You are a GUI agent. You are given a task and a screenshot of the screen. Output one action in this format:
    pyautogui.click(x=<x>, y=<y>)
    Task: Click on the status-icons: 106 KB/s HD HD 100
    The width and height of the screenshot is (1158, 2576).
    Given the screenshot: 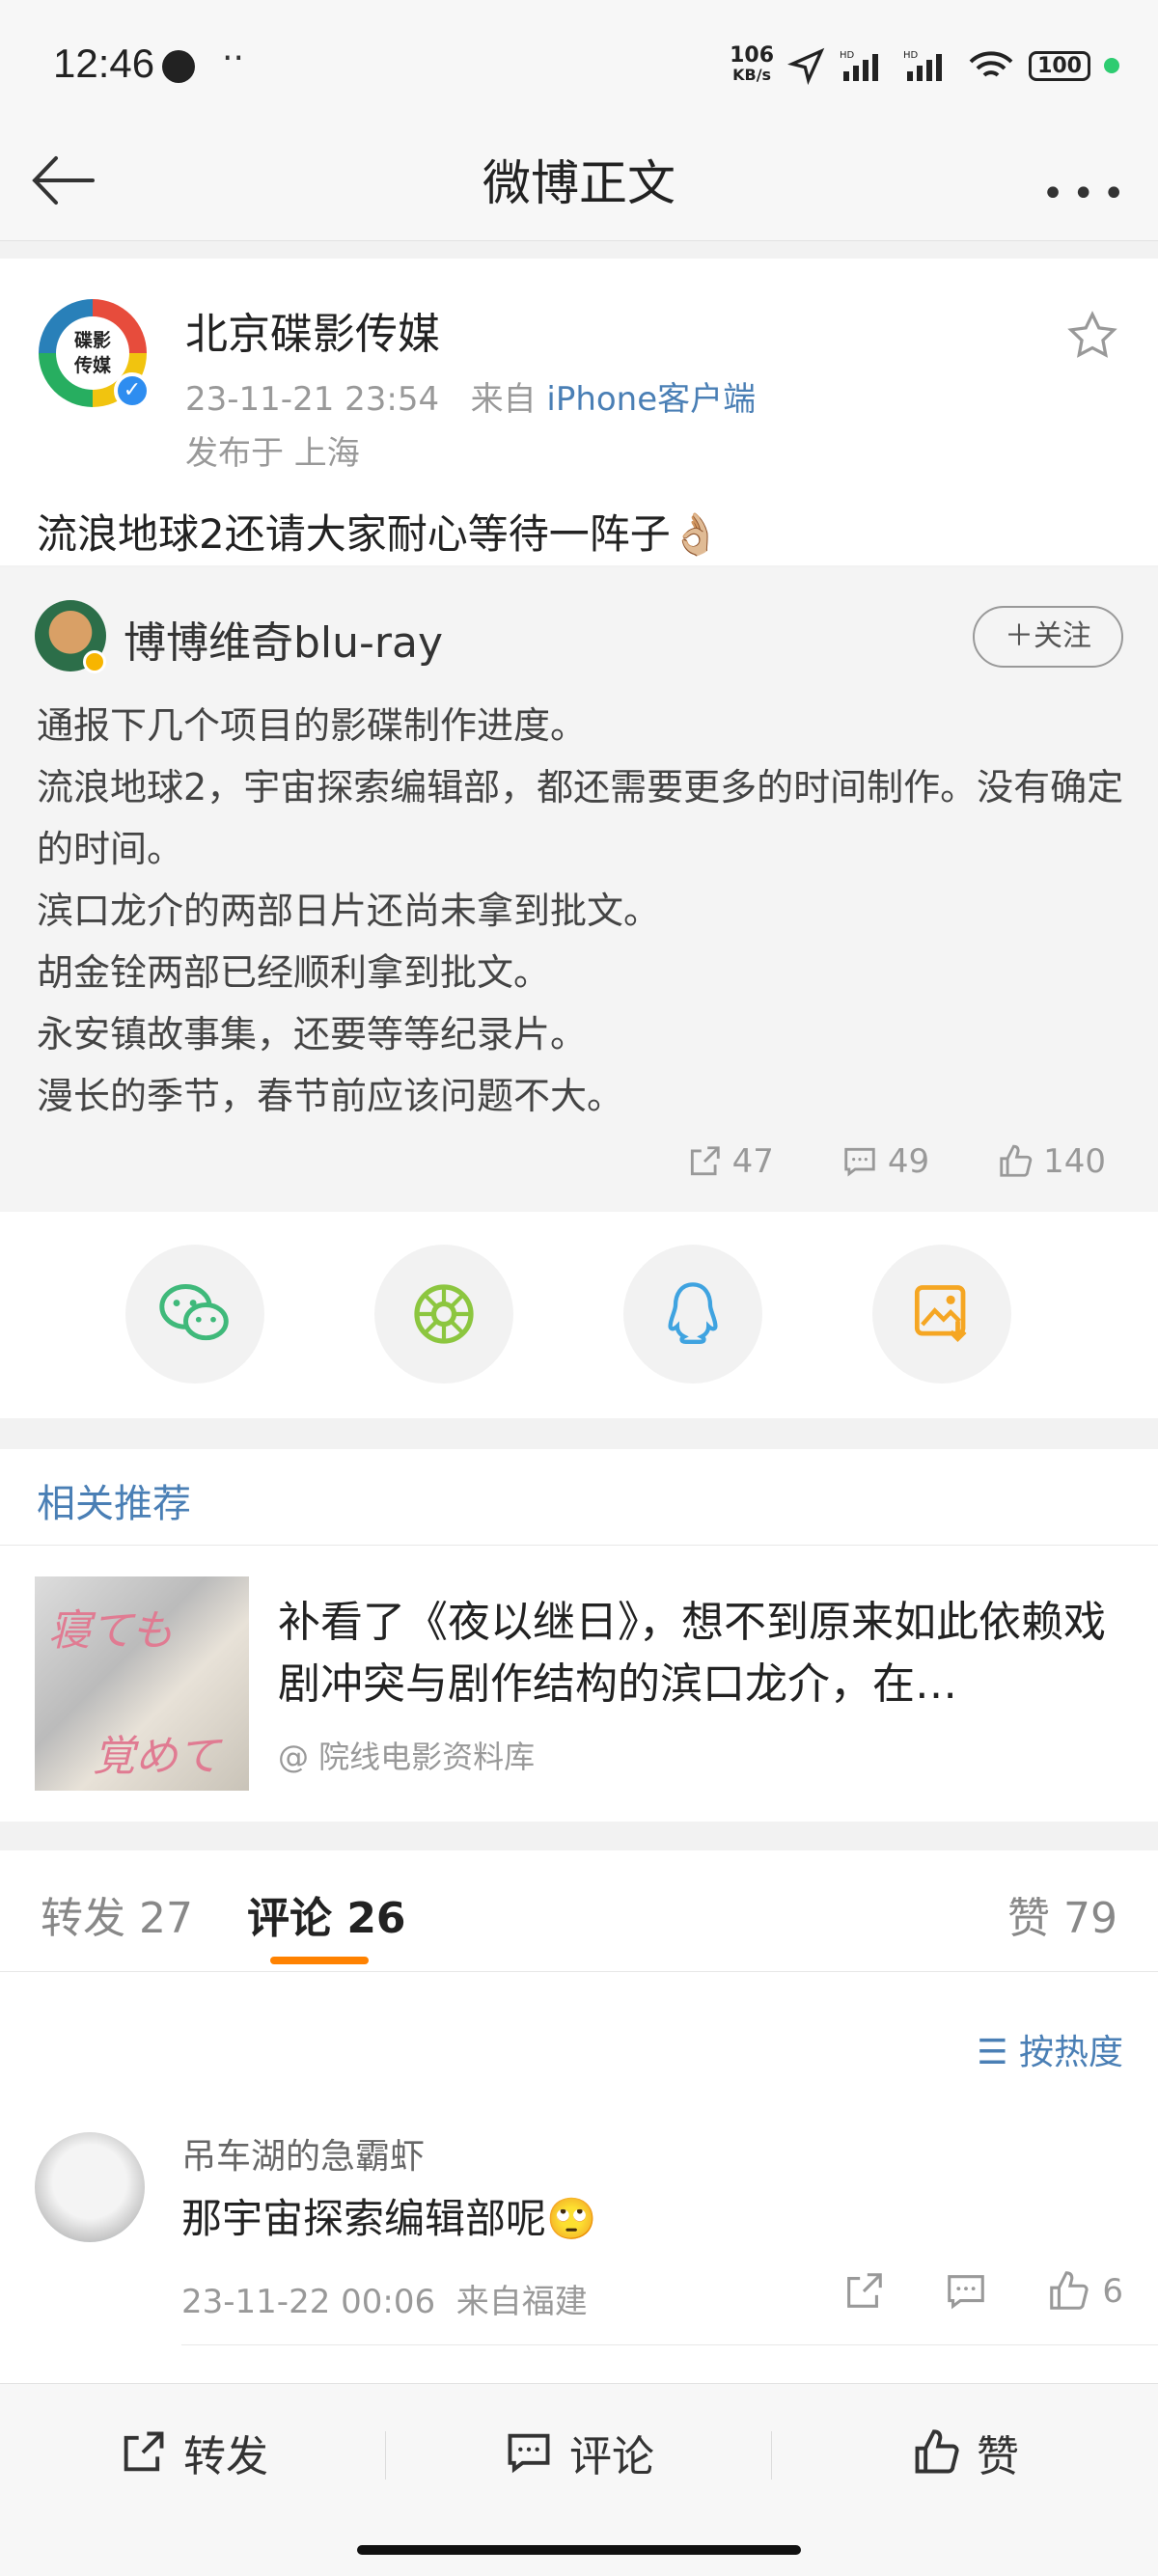 What is the action you would take?
    pyautogui.click(x=924, y=64)
    